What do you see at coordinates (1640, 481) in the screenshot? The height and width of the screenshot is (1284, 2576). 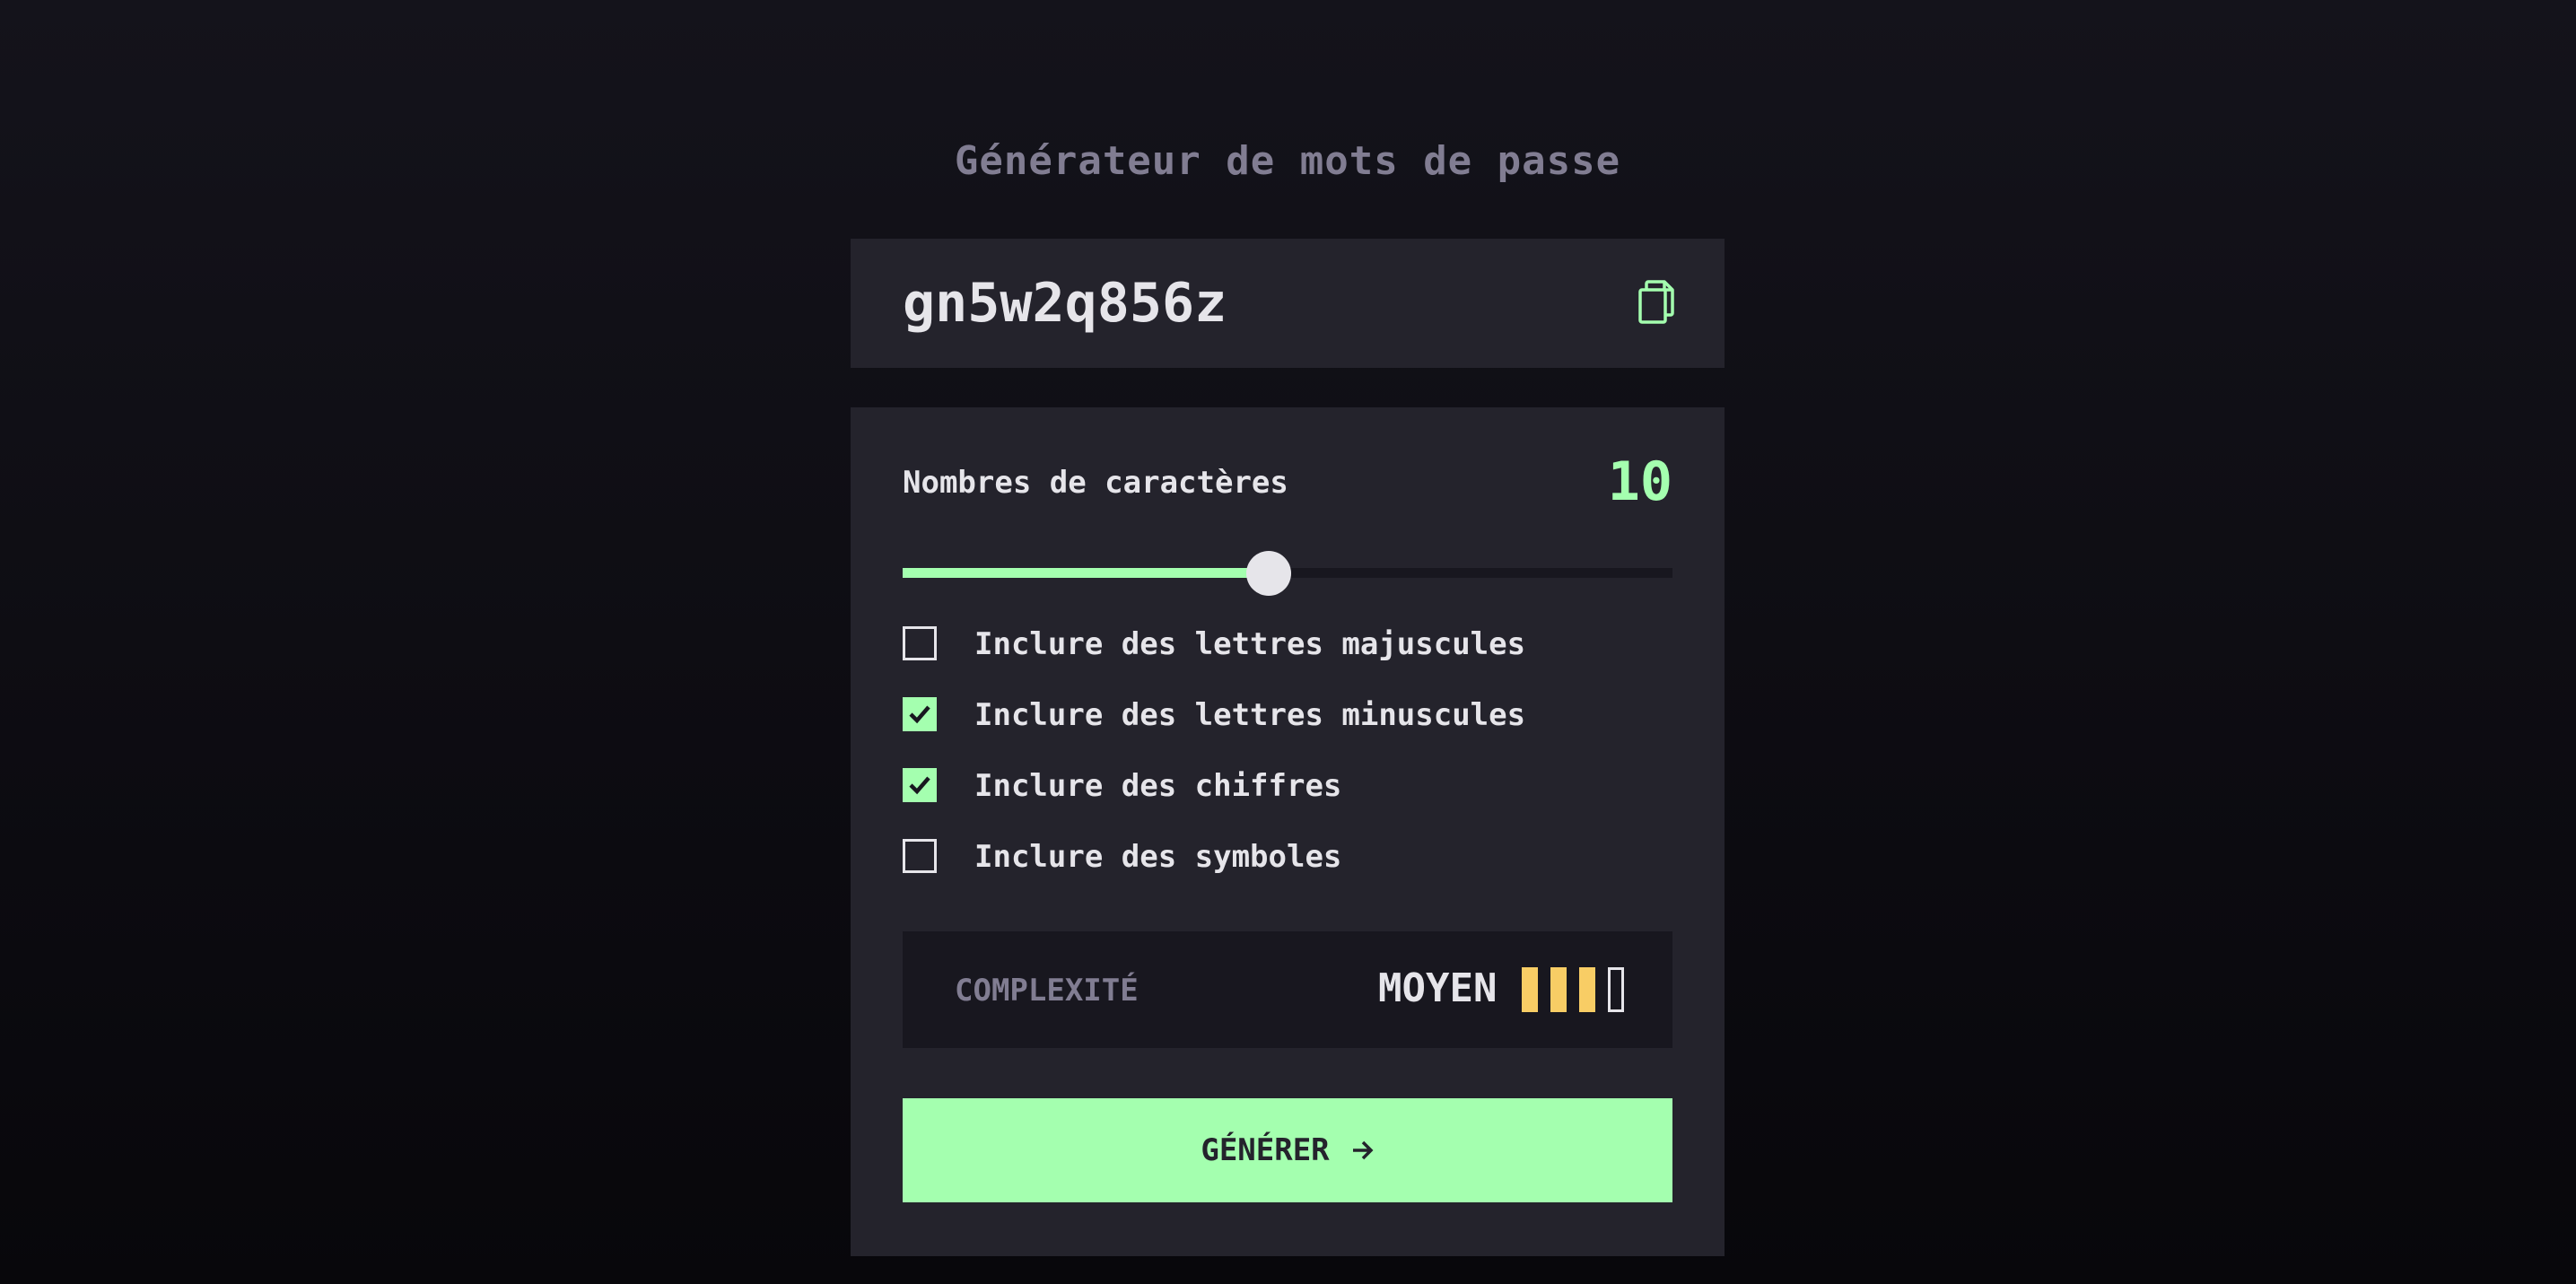 I see `length-value: 10` at bounding box center [1640, 481].